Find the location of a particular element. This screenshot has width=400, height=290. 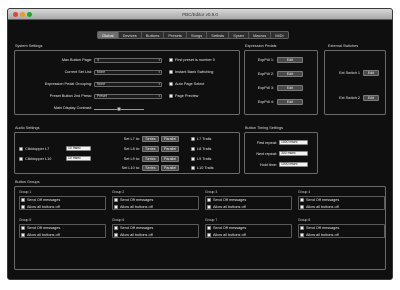

tab-presets: Presets is located at coordinates (175, 35).